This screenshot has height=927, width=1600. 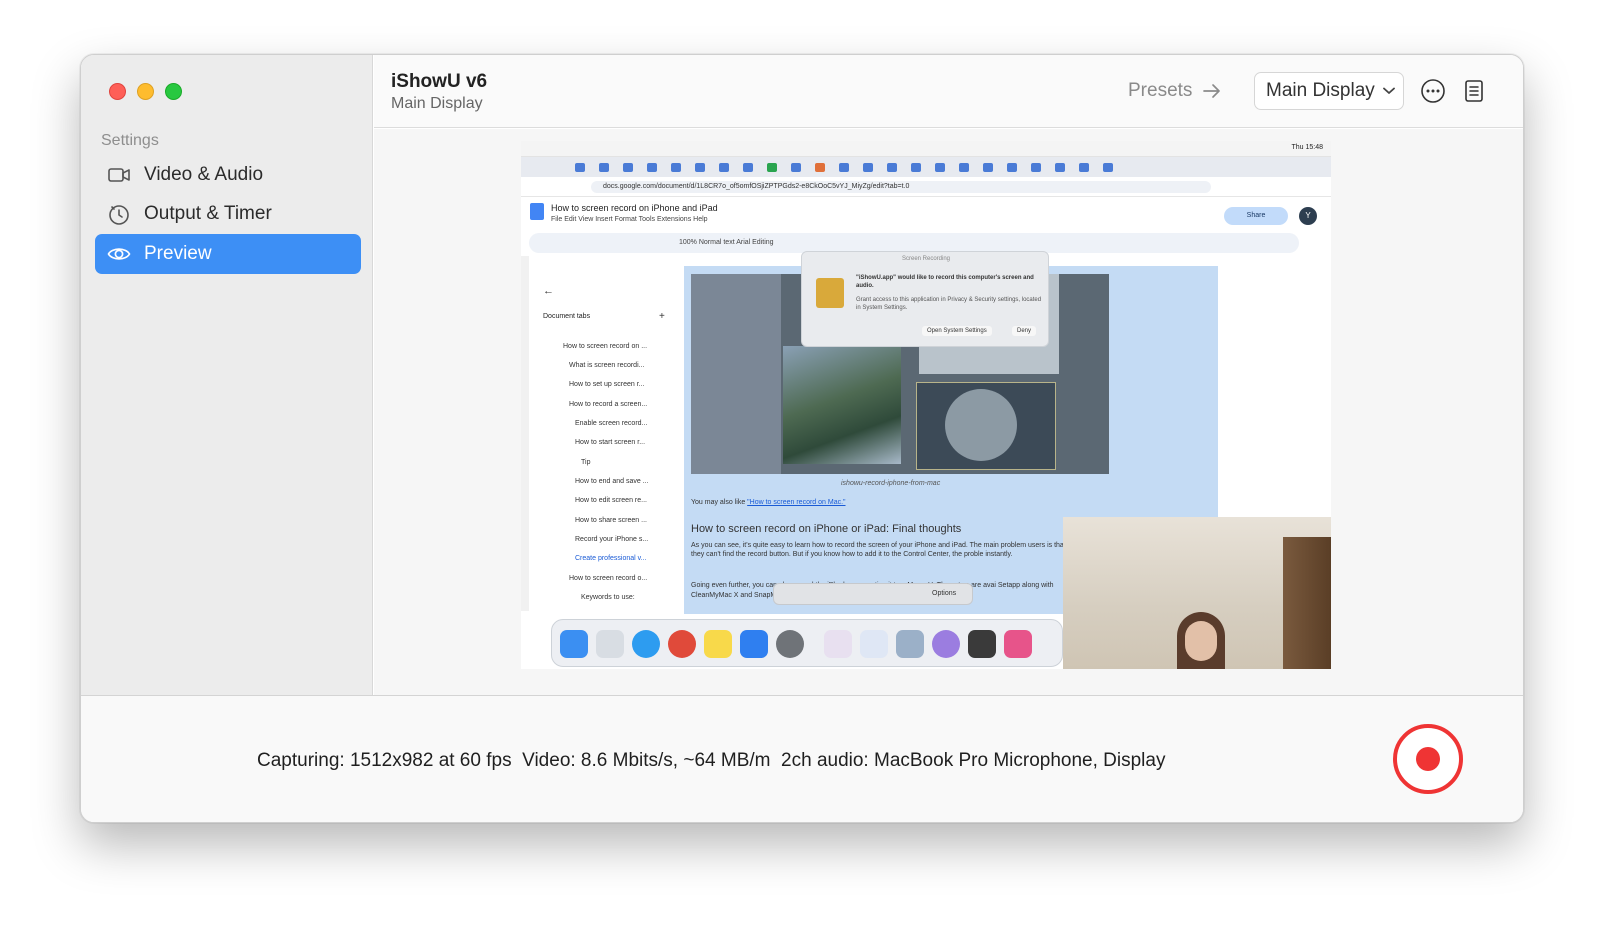 I want to click on display-select: Main Display, so click(x=1329, y=91).